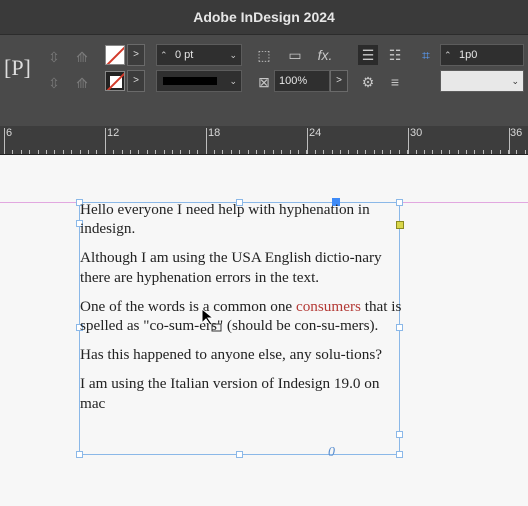 This screenshot has height=506, width=528. Describe the element at coordinates (339, 81) in the screenshot. I see `opacity-menu-button: >` at that location.